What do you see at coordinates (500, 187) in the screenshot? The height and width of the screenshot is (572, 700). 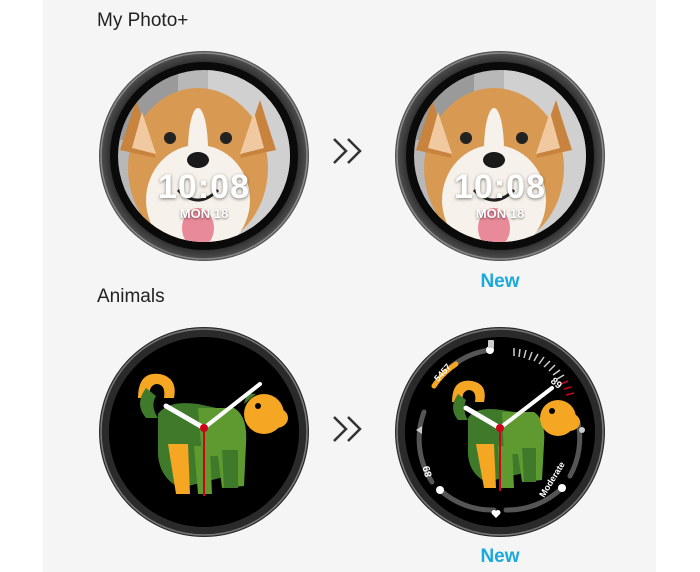 I see `photo-time-after: 10:08` at bounding box center [500, 187].